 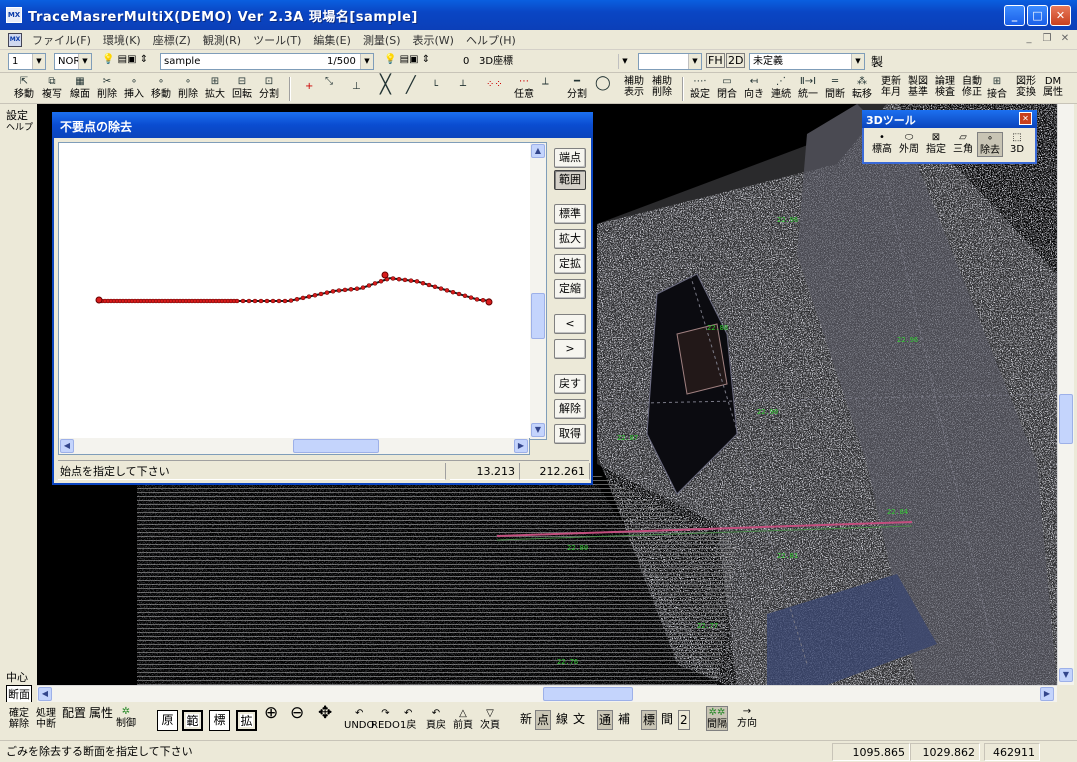 What do you see at coordinates (543, 720) in the screenshot?
I see `mode-point: 点` at bounding box center [543, 720].